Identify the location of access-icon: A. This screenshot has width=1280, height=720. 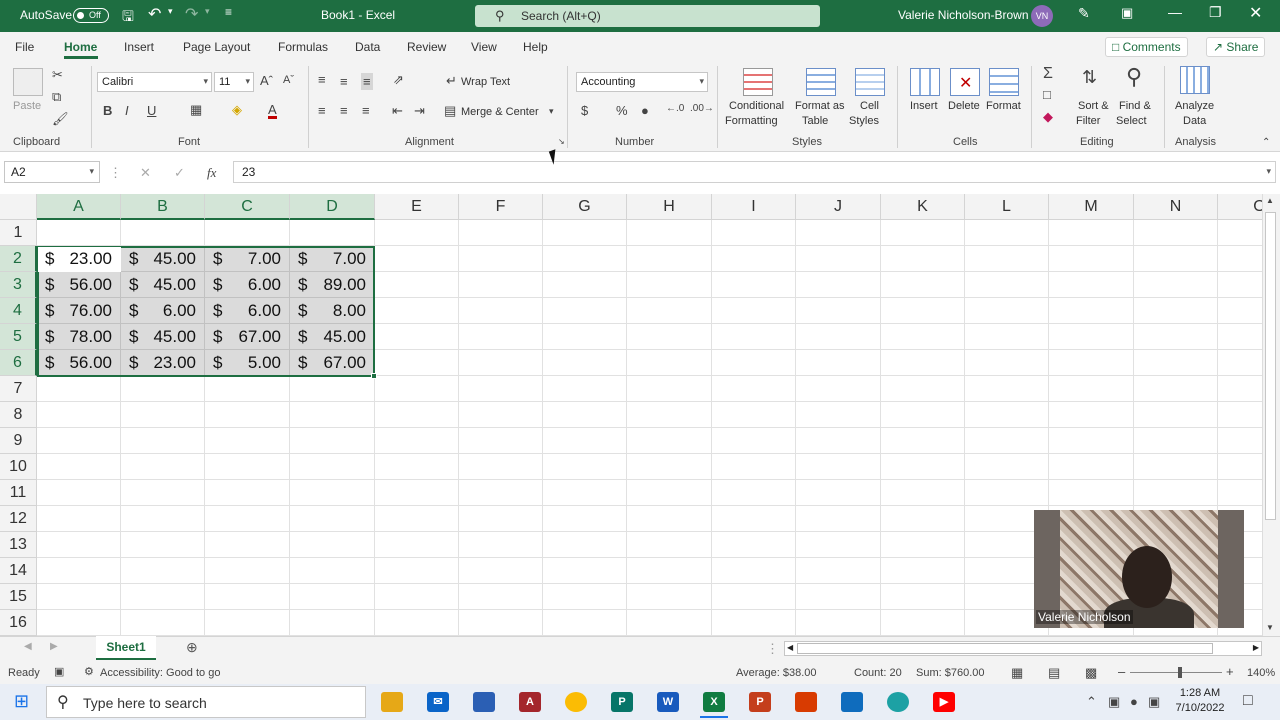
(530, 702).